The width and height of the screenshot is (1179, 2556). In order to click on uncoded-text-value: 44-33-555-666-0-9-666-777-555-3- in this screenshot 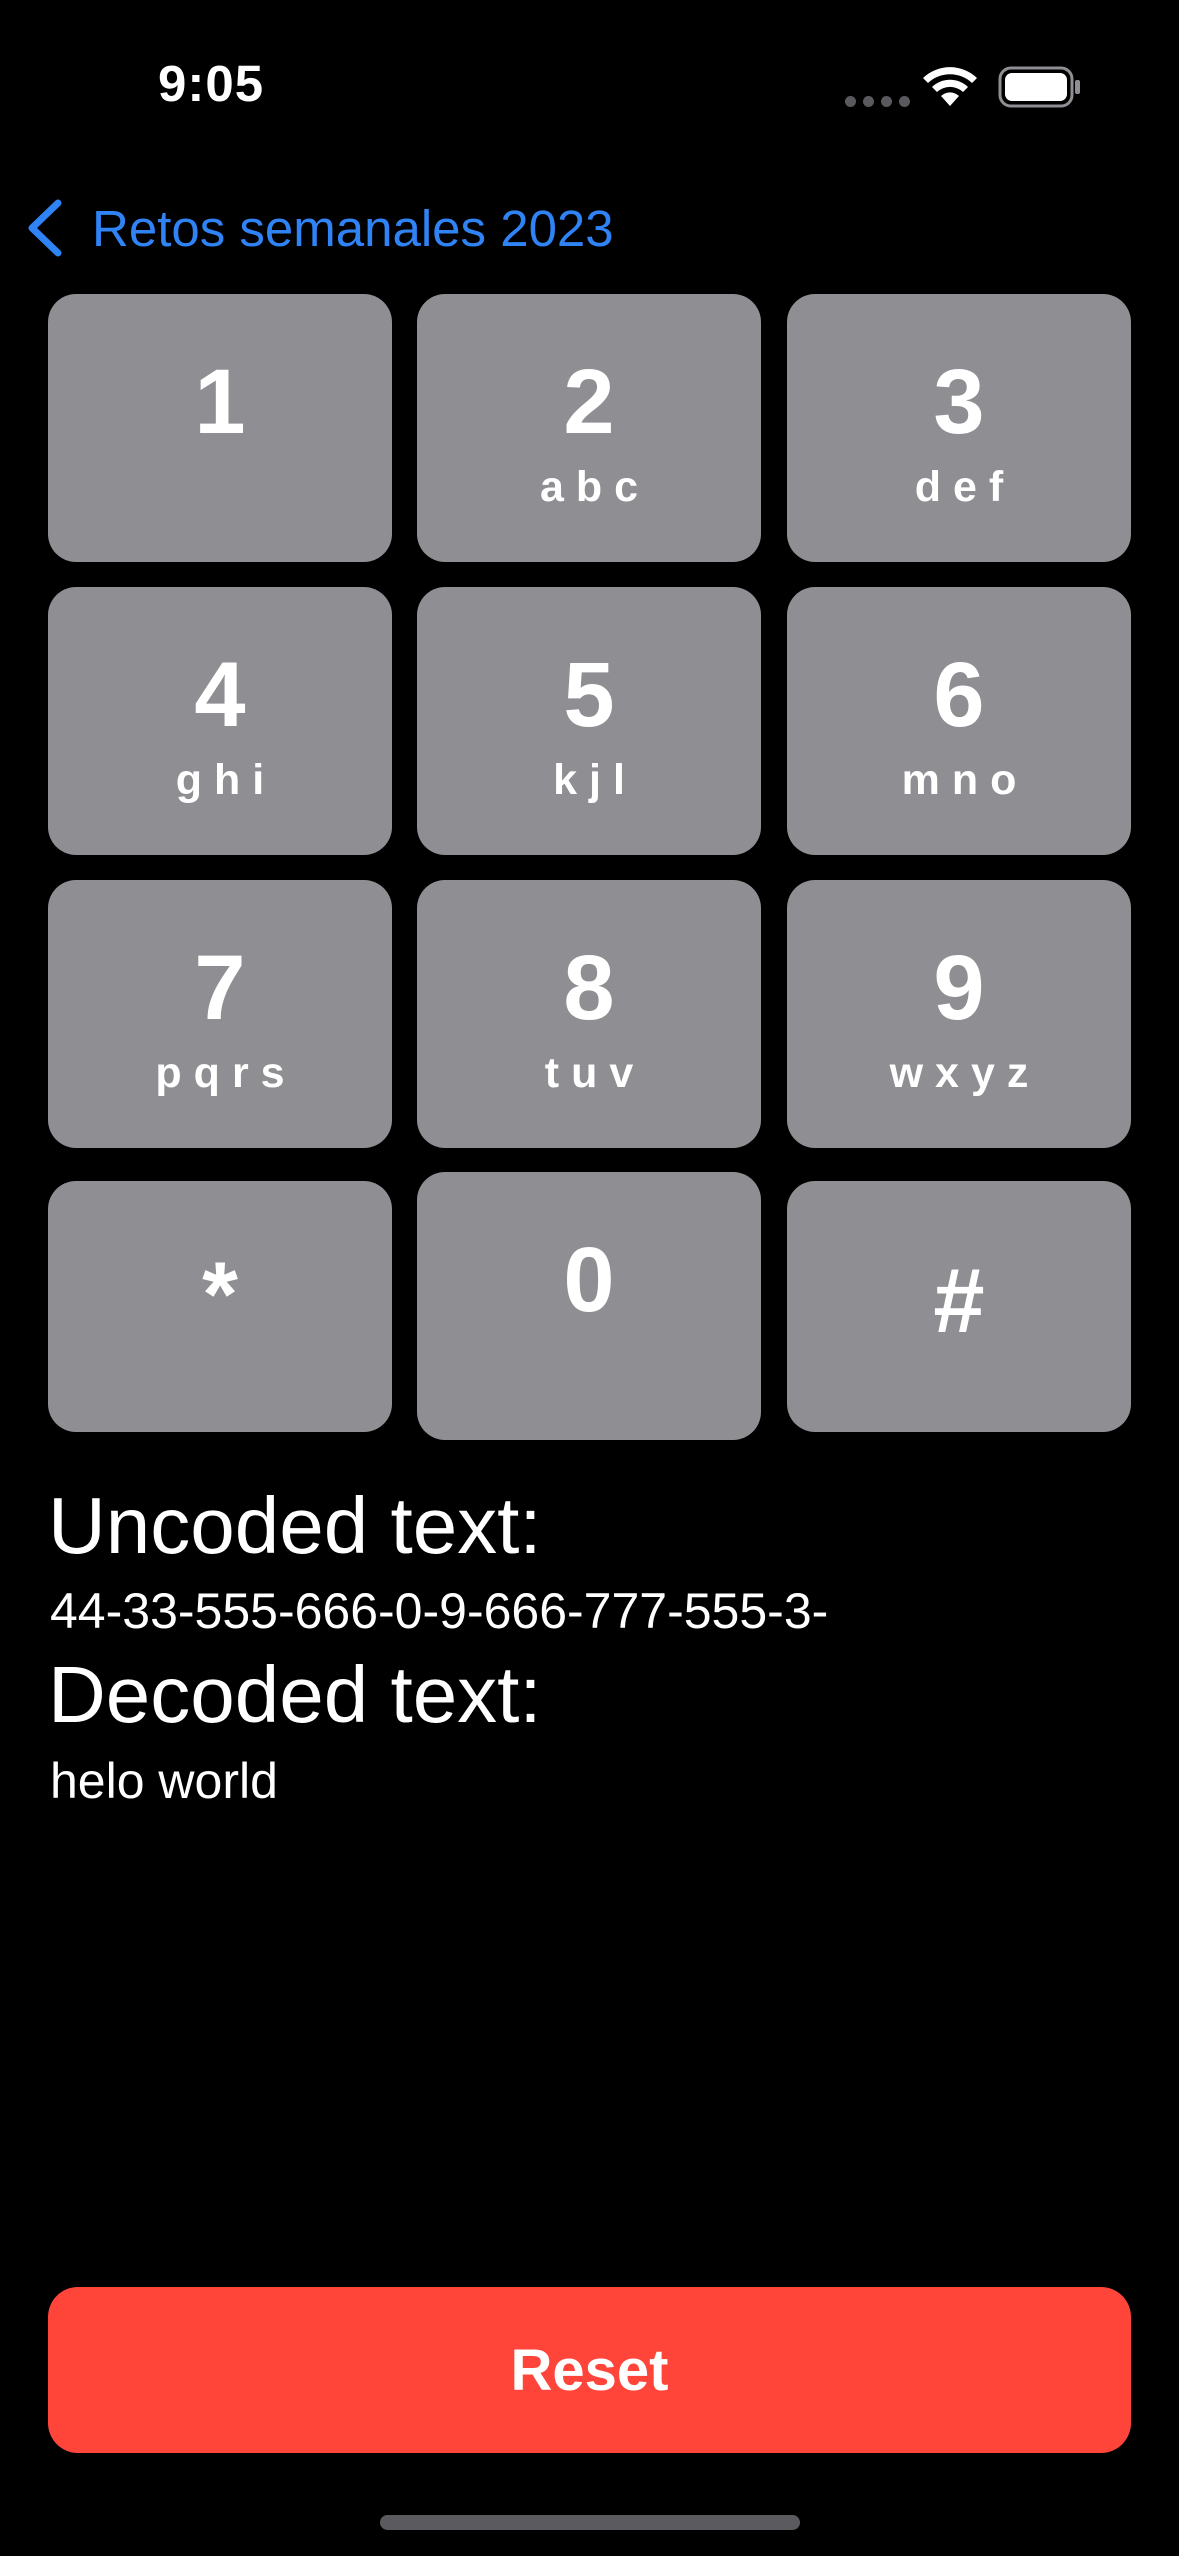, I will do `click(439, 1611)`.